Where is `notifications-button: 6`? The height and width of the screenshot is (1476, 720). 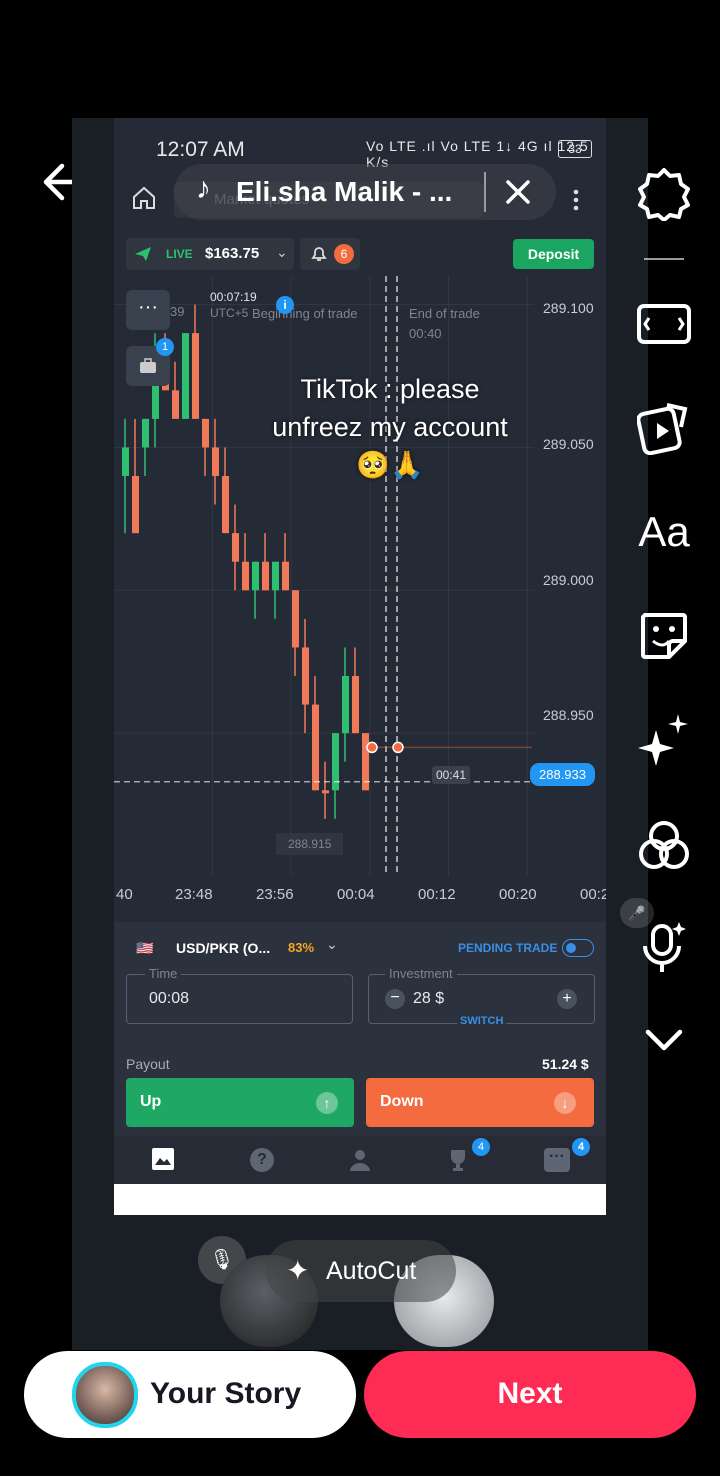 notifications-button: 6 is located at coordinates (330, 254).